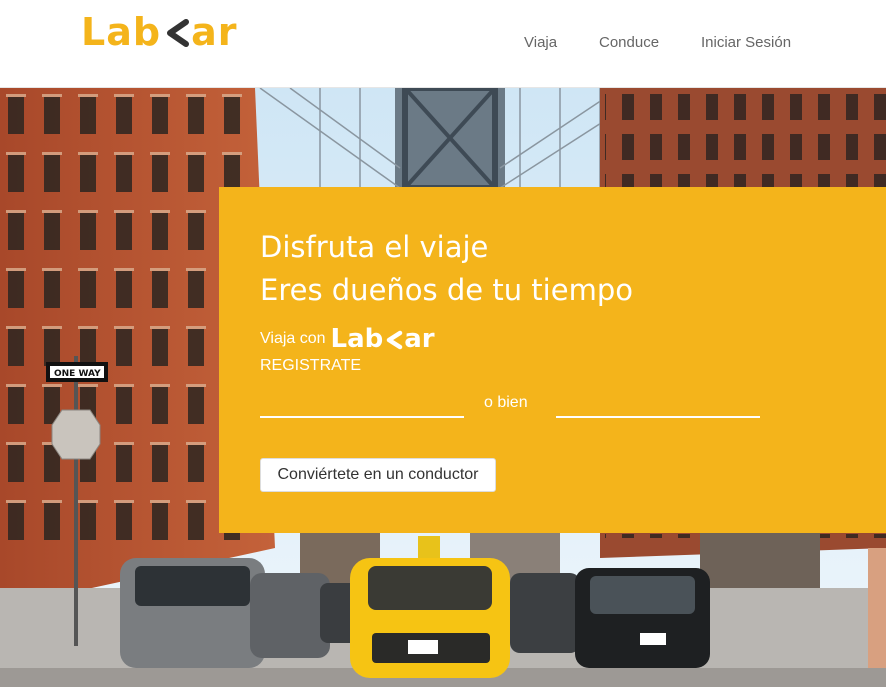 The image size is (886, 687). Describe the element at coordinates (362, 417) in the screenshot. I see `divider-line-left` at that location.